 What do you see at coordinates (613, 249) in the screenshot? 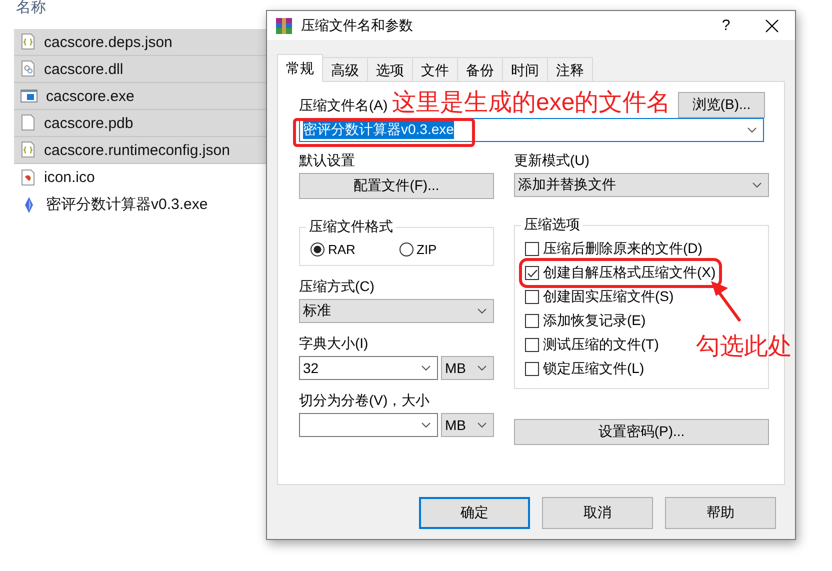
I see `option-checkbox: 压缩后删除原来的文件(D)` at bounding box center [613, 249].